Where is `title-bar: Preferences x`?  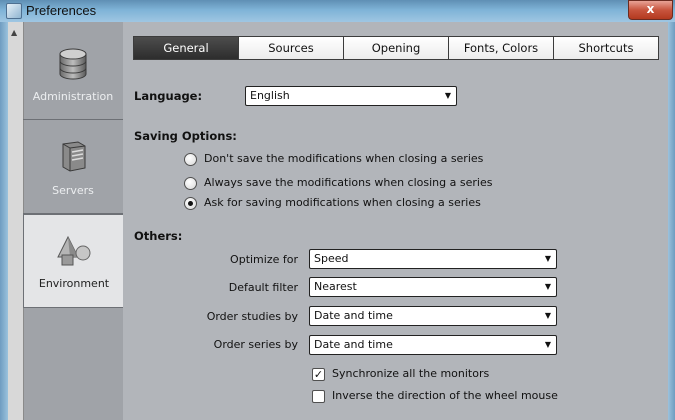 title-bar: Preferences x is located at coordinates (337, 11).